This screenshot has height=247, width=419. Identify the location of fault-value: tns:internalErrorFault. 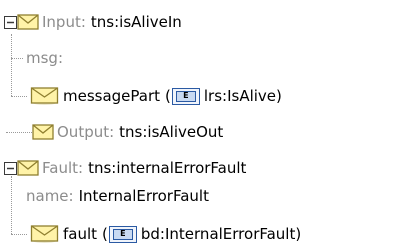
(167, 168).